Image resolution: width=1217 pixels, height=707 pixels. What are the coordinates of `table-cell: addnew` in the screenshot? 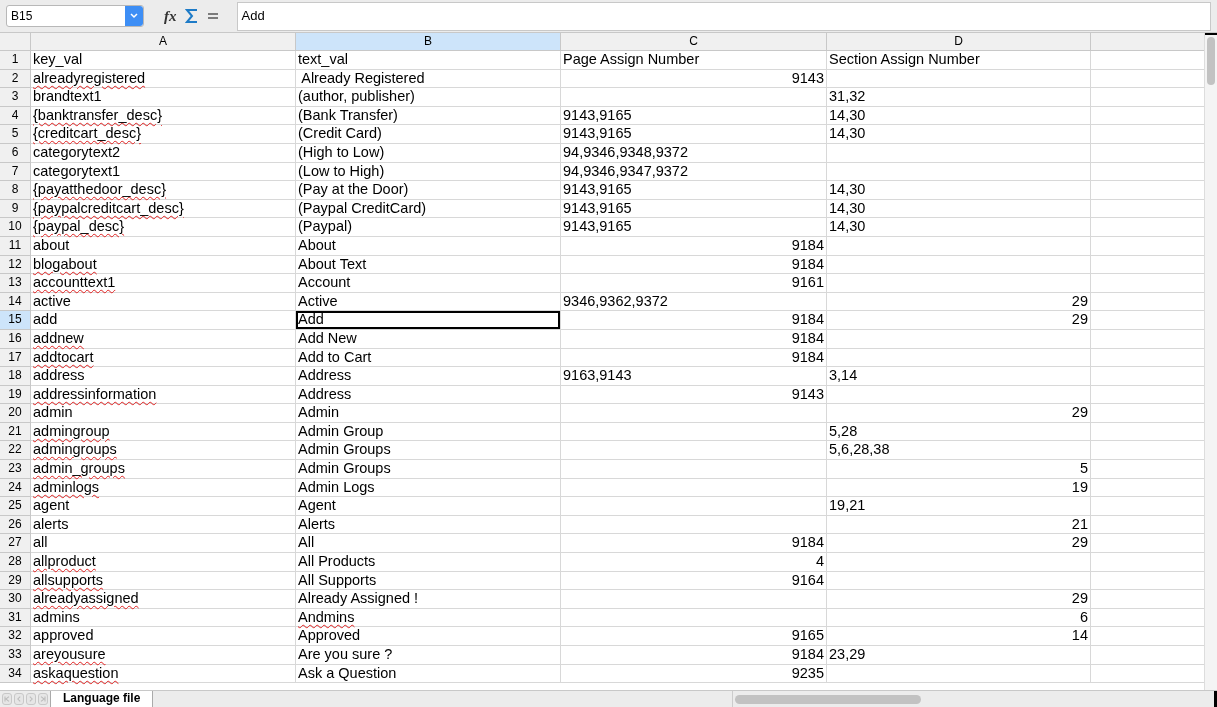 It's located at (163, 339).